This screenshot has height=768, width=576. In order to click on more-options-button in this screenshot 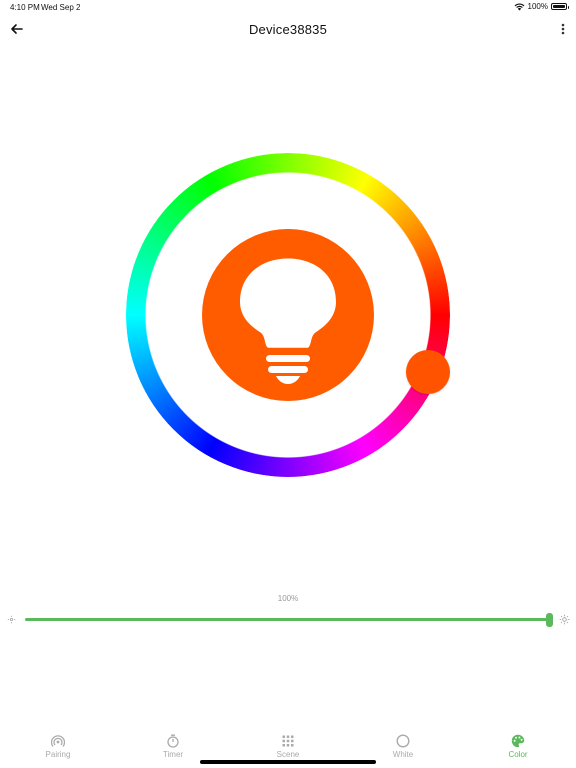, I will do `click(563, 29)`.